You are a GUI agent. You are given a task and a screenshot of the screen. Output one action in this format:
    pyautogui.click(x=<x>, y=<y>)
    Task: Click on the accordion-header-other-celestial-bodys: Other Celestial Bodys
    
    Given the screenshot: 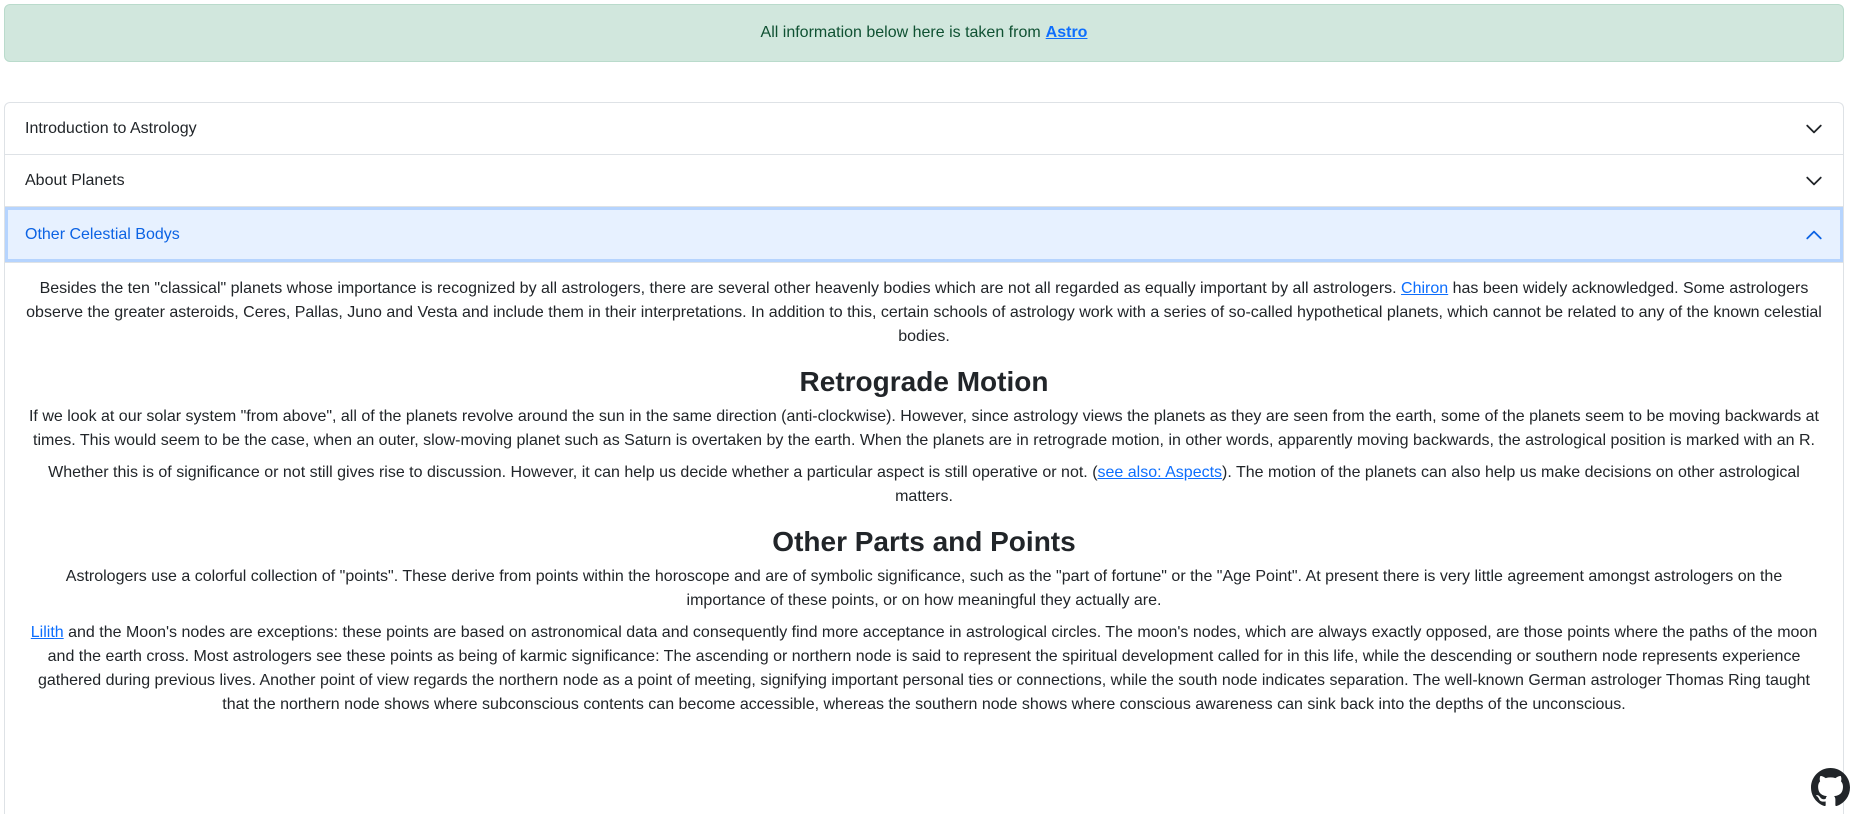 What is the action you would take?
    pyautogui.click(x=924, y=235)
    